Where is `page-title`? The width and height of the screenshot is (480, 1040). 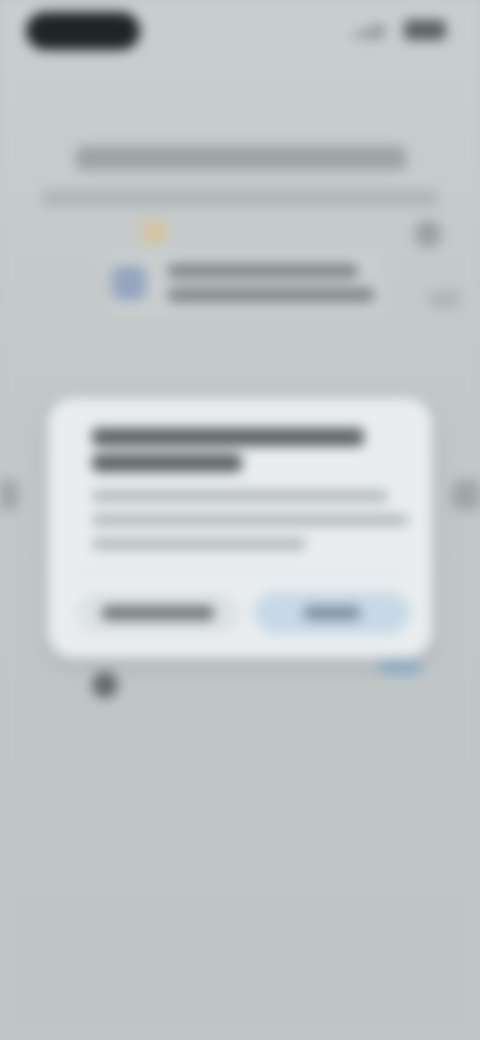
page-title is located at coordinates (241, 158).